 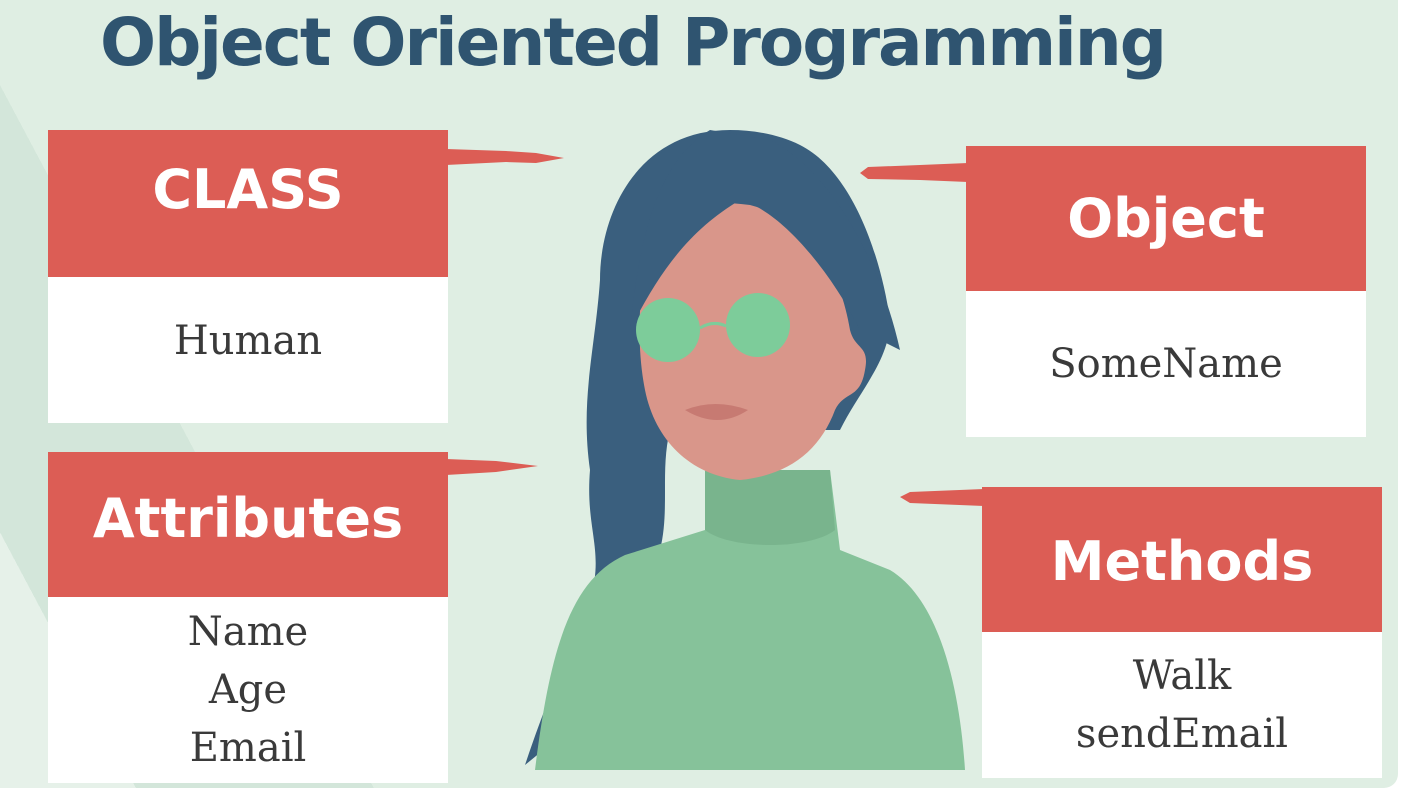 I want to click on methods-card: Methods Walk sendEmail, so click(x=1182, y=632).